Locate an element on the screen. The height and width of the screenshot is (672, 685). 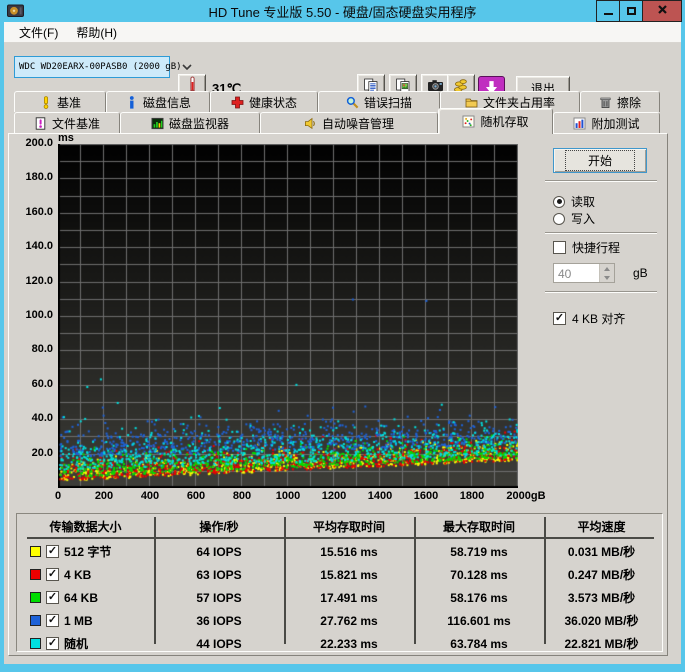
short-stroke-value: 40 is located at coordinates (565, 274).